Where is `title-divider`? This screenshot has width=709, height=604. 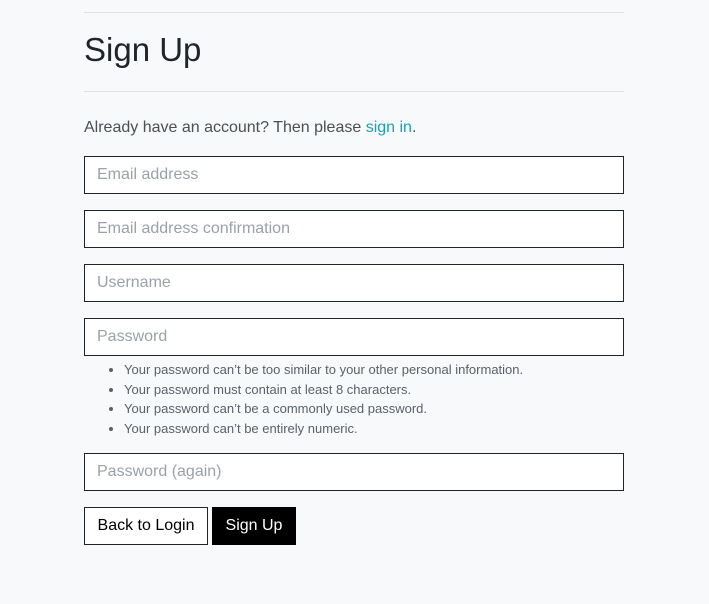 title-divider is located at coordinates (354, 91).